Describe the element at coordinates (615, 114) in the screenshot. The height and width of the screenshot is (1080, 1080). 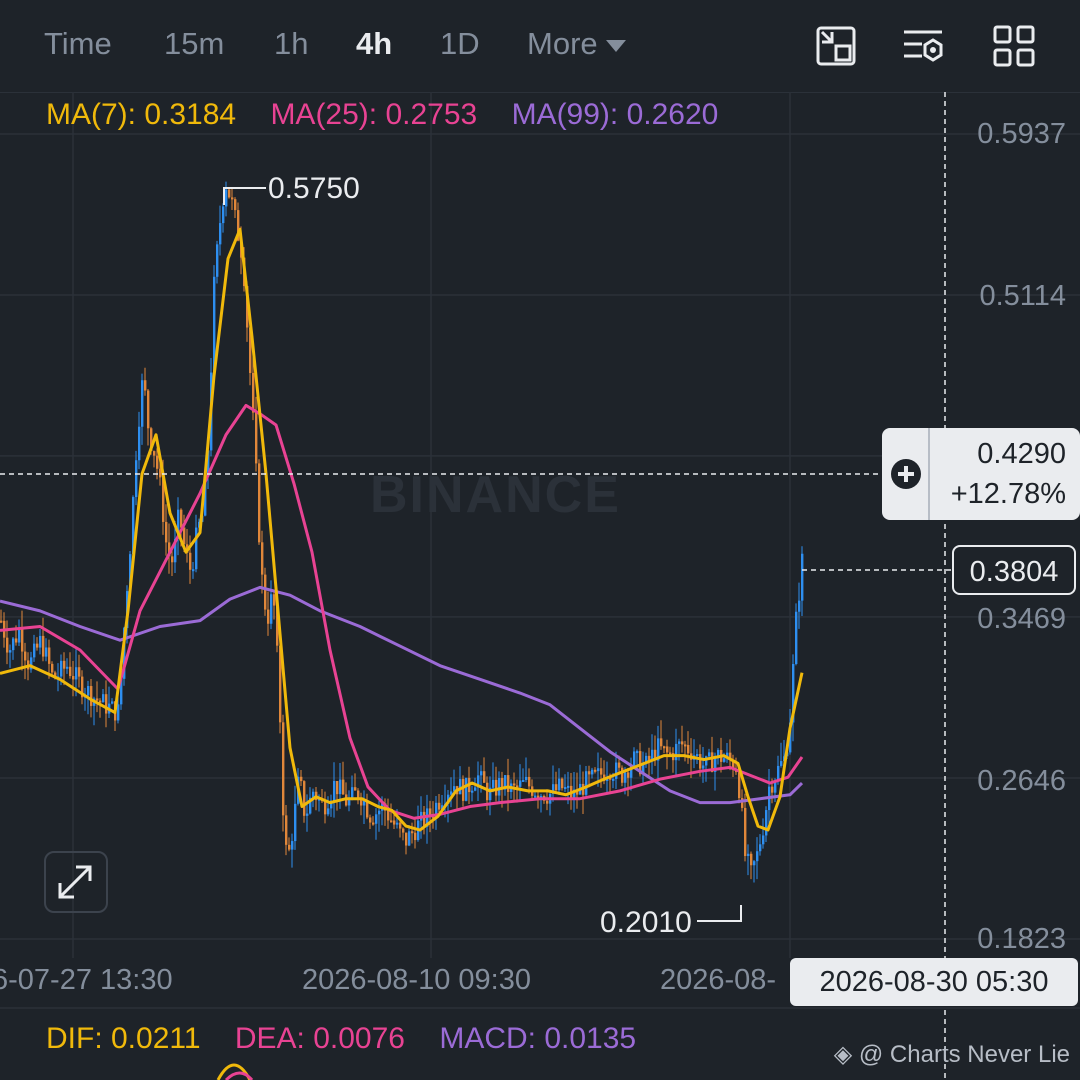
I see `ma99-label: MA(99): 0.2620` at that location.